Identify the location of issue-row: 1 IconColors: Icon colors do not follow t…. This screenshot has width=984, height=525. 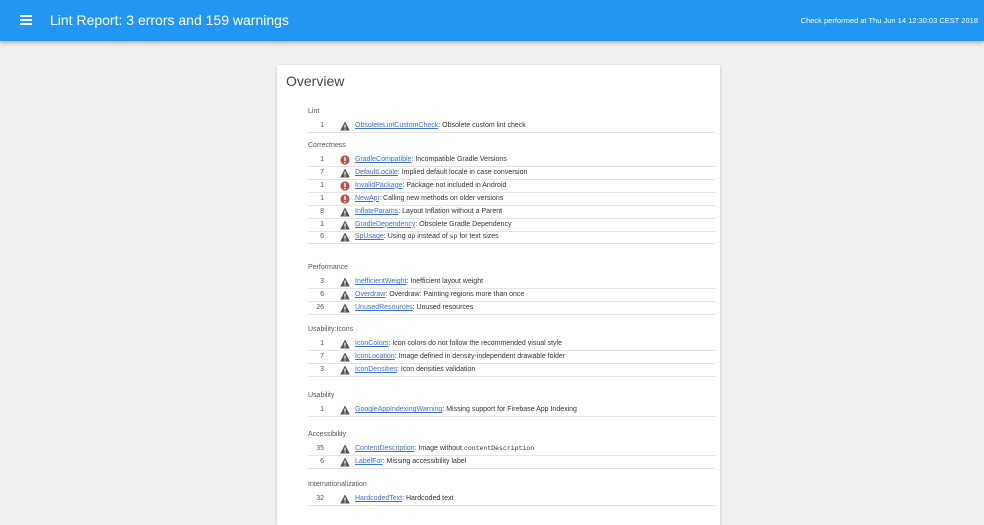
(511, 344).